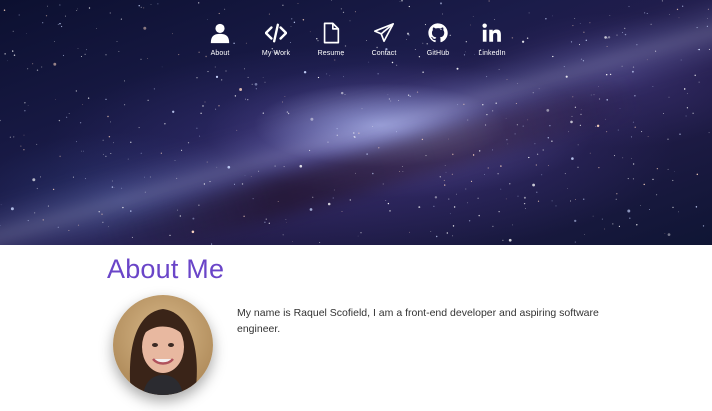  Describe the element at coordinates (384, 33) in the screenshot. I see `paper-plane-icon` at that location.